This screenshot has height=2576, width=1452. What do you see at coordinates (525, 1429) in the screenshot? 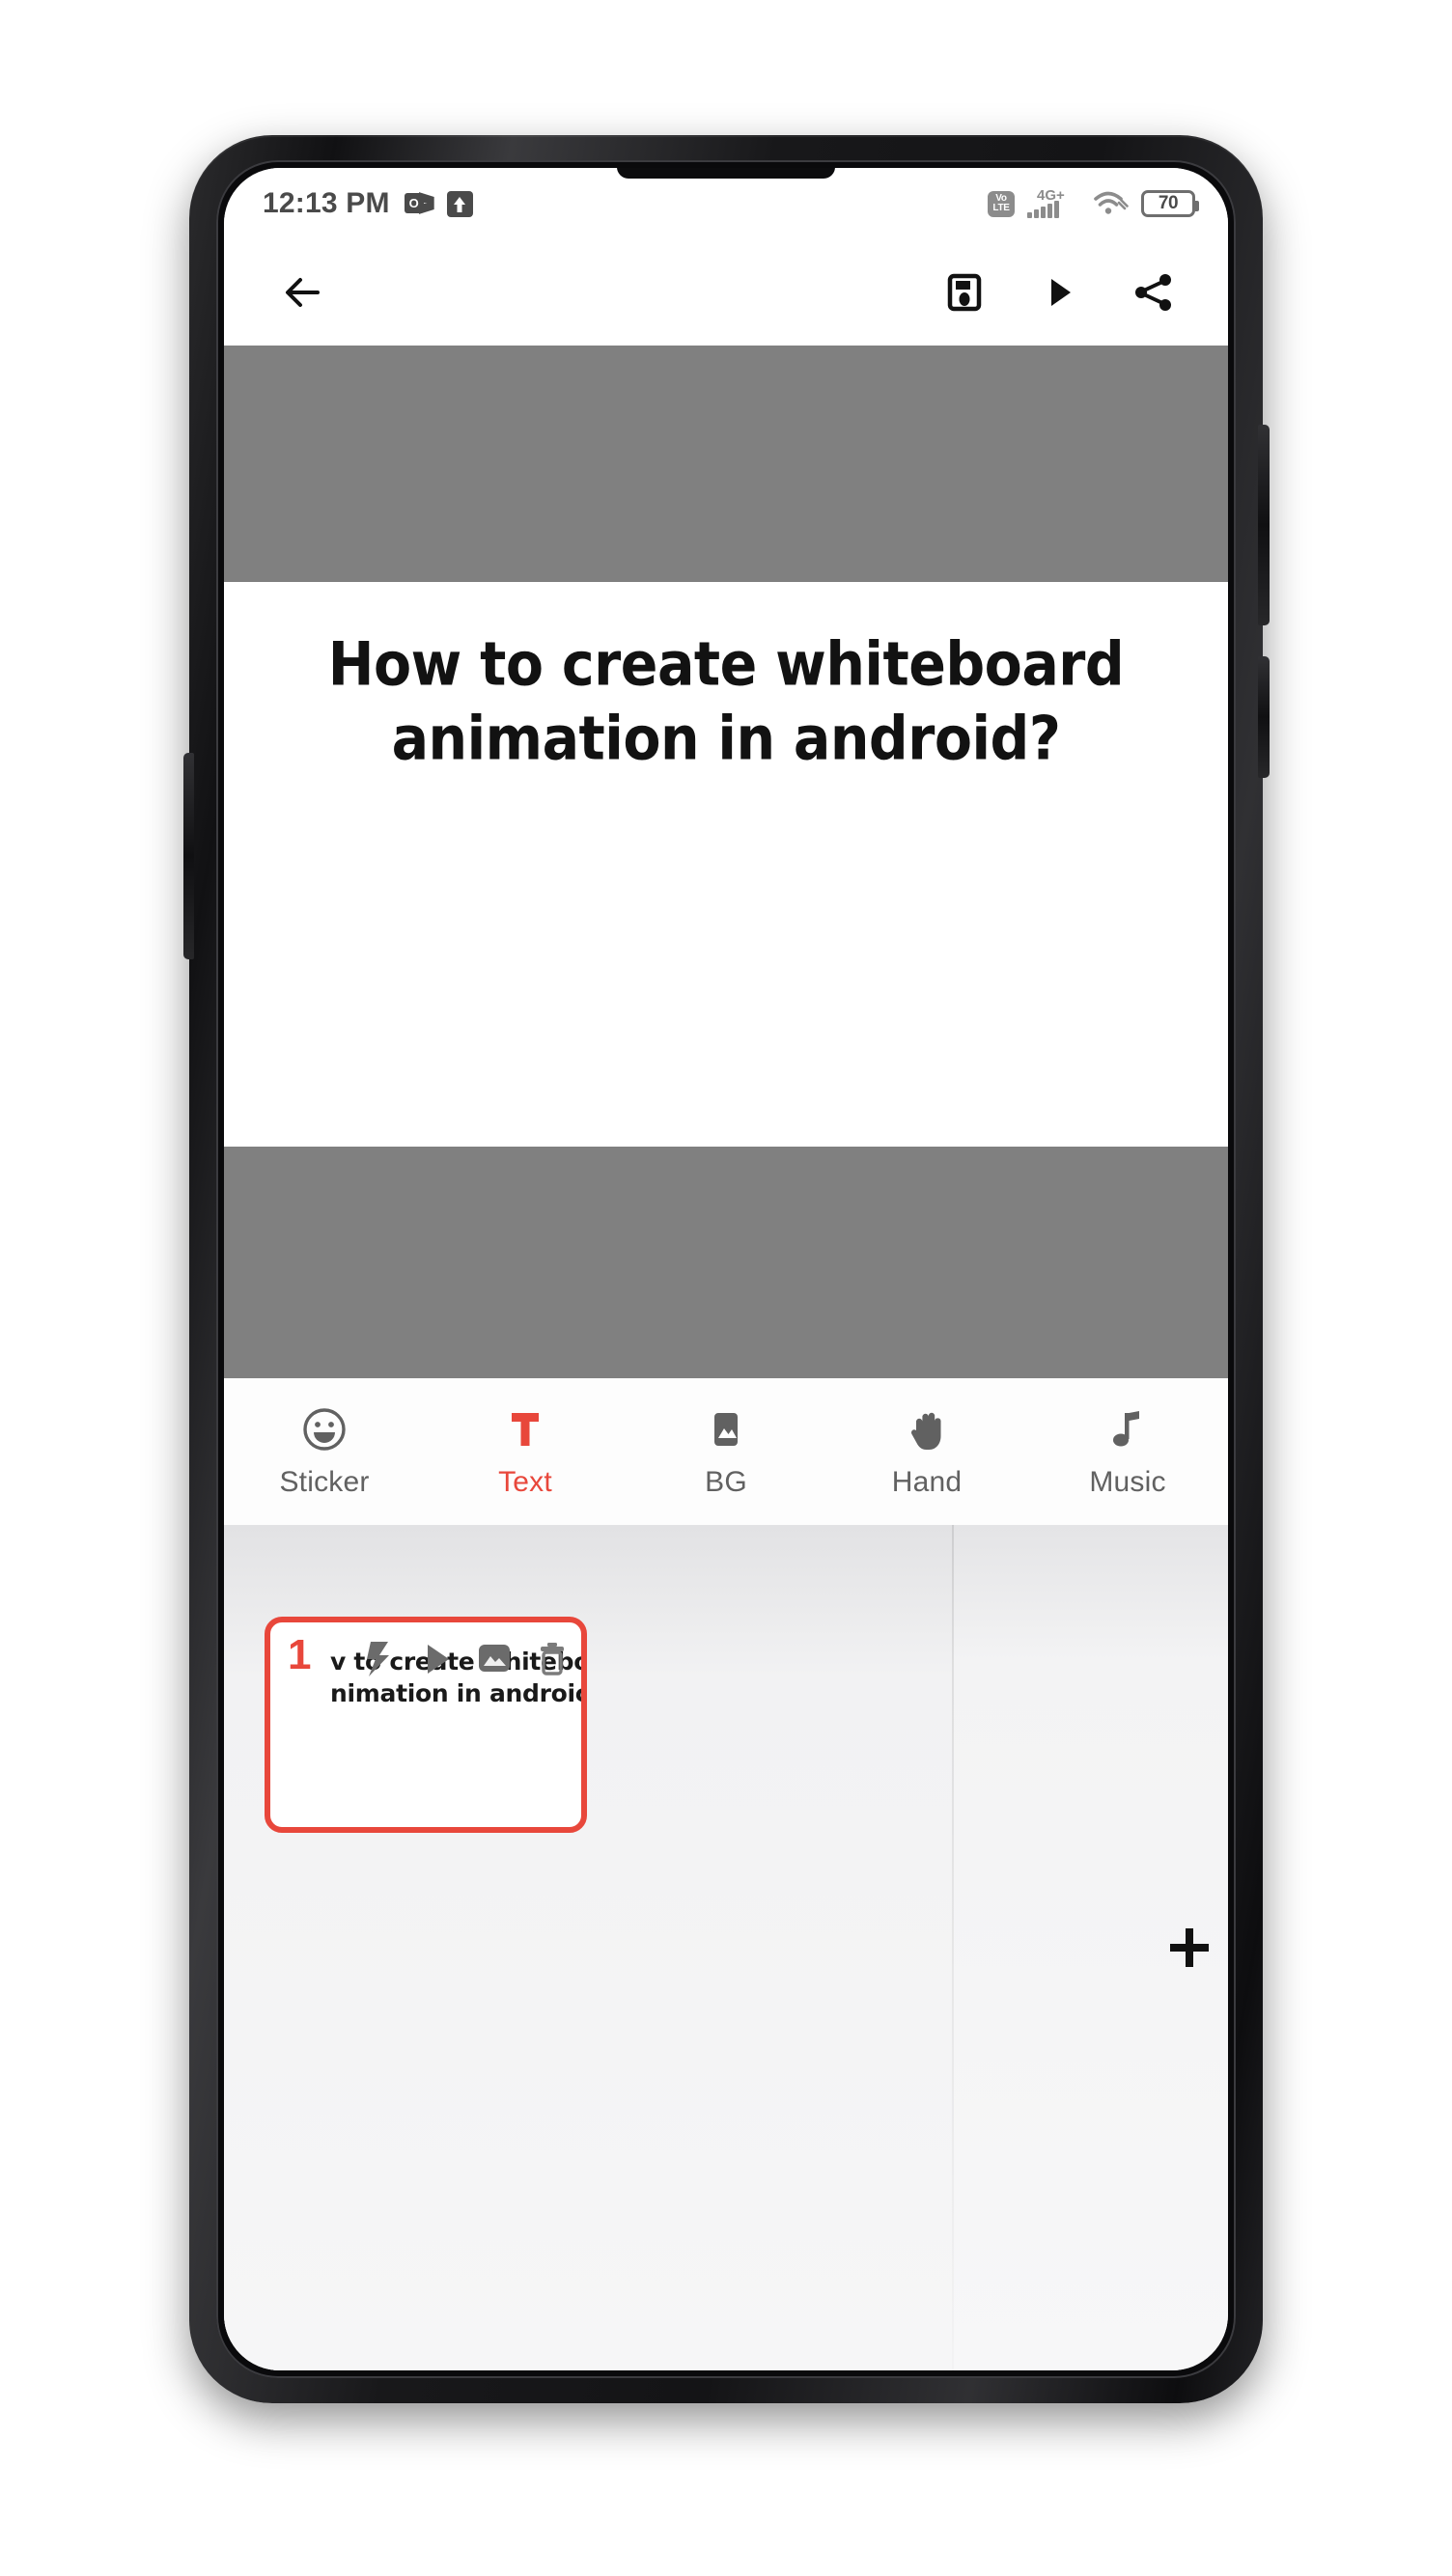
I see `text-T-icon` at bounding box center [525, 1429].